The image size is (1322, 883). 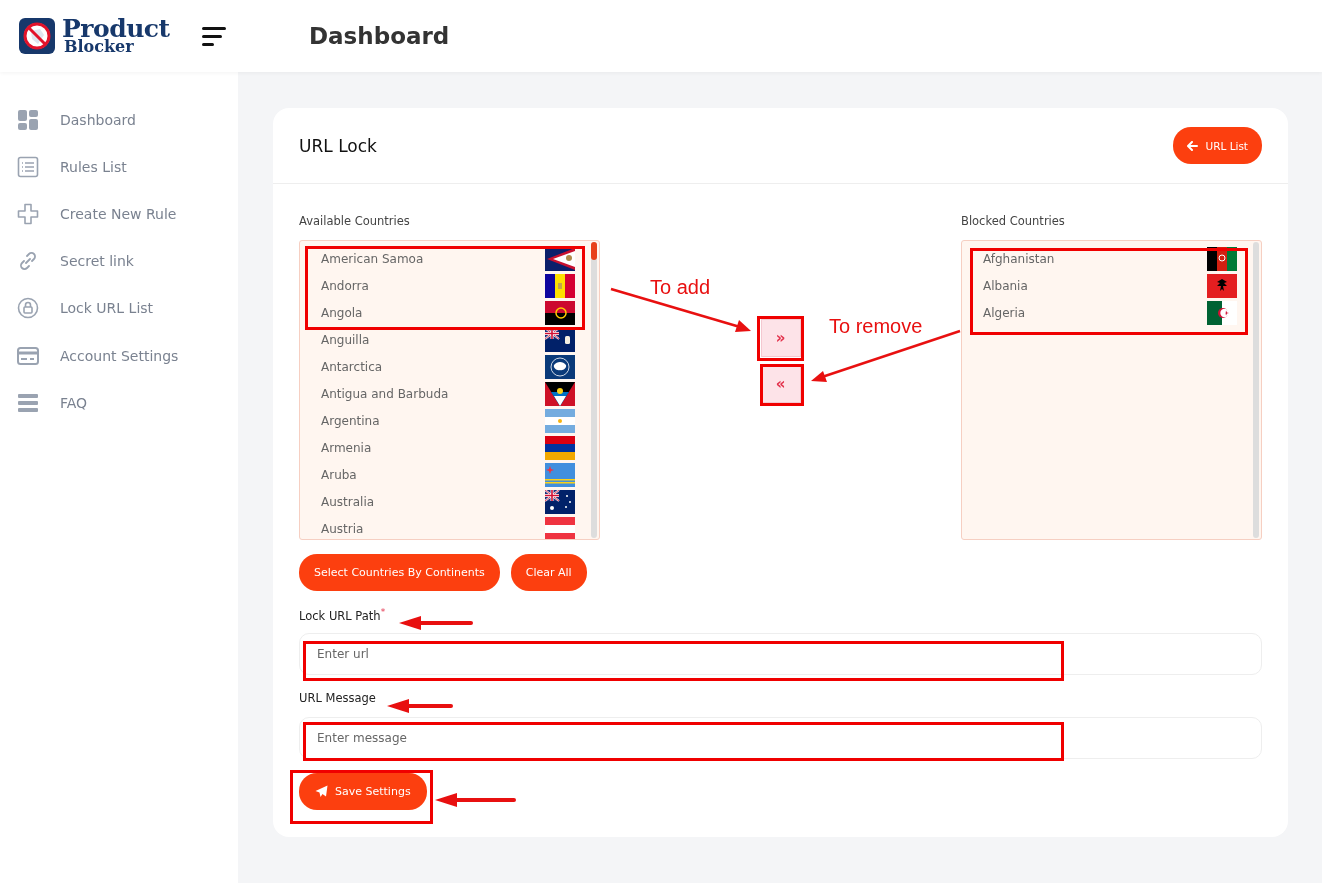 I want to click on country-option: Afghanistan, so click(x=1102, y=258).